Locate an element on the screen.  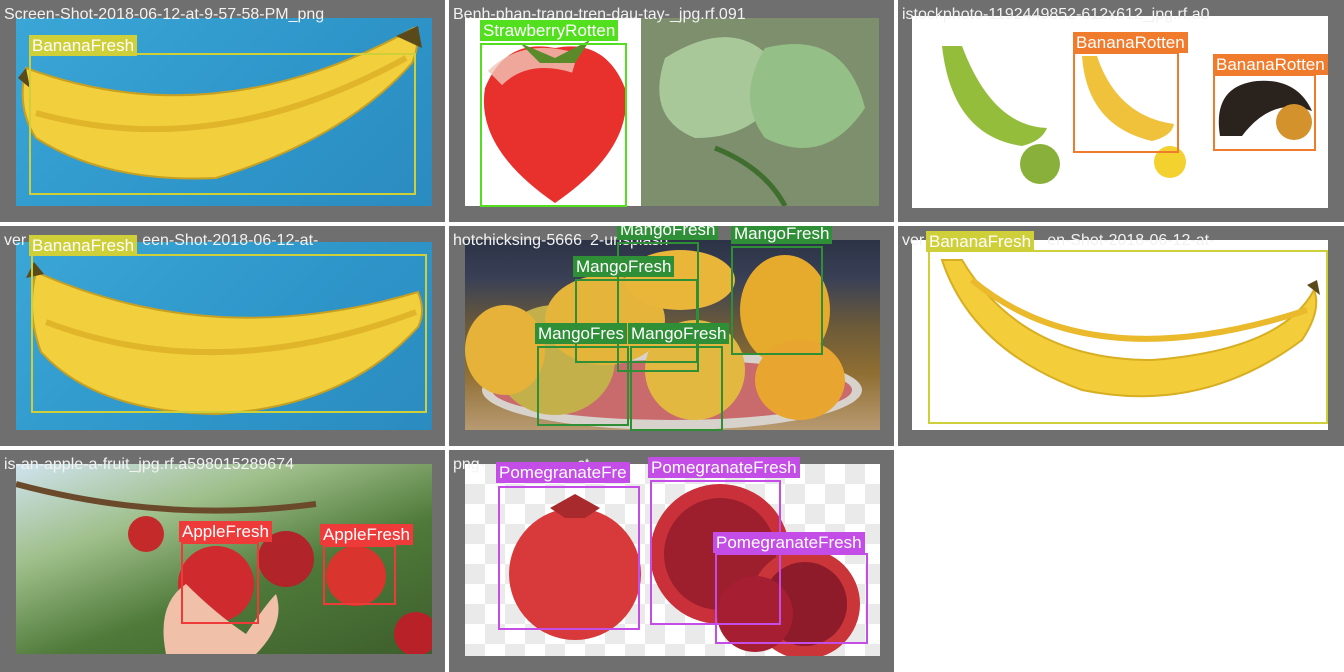
filename-label: Screen-Shot-2018-06-12-at-9-57-58-PM_png is located at coordinates (164, 14).